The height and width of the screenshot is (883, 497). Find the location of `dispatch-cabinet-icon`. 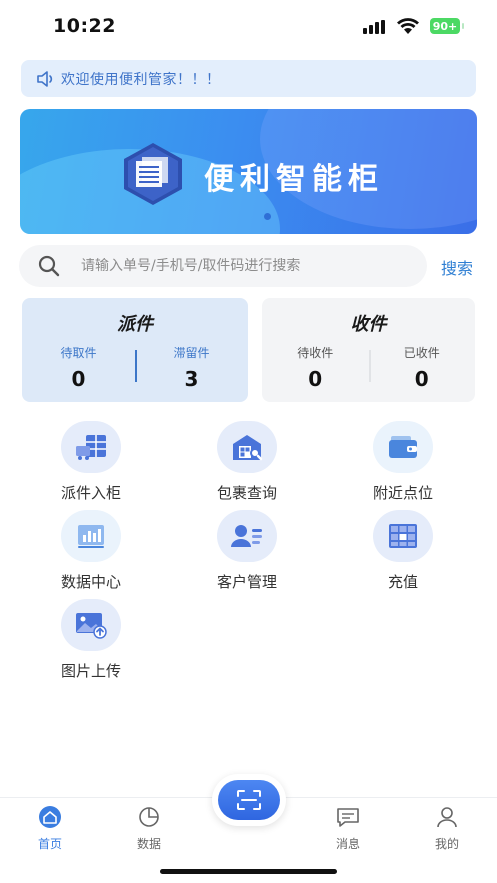

dispatch-cabinet-icon is located at coordinates (91, 447).